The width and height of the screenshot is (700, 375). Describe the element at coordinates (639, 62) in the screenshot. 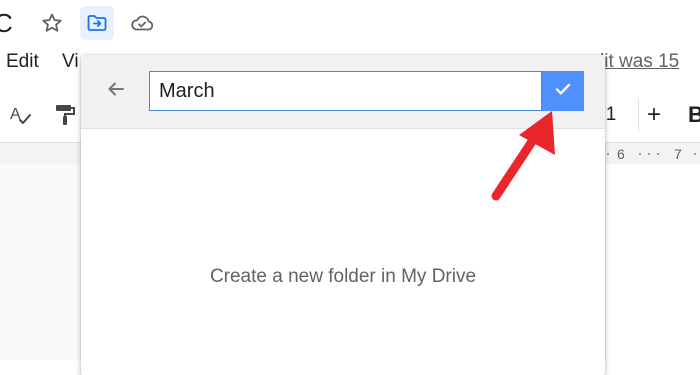

I see `last-edit-link: lit was 15` at that location.